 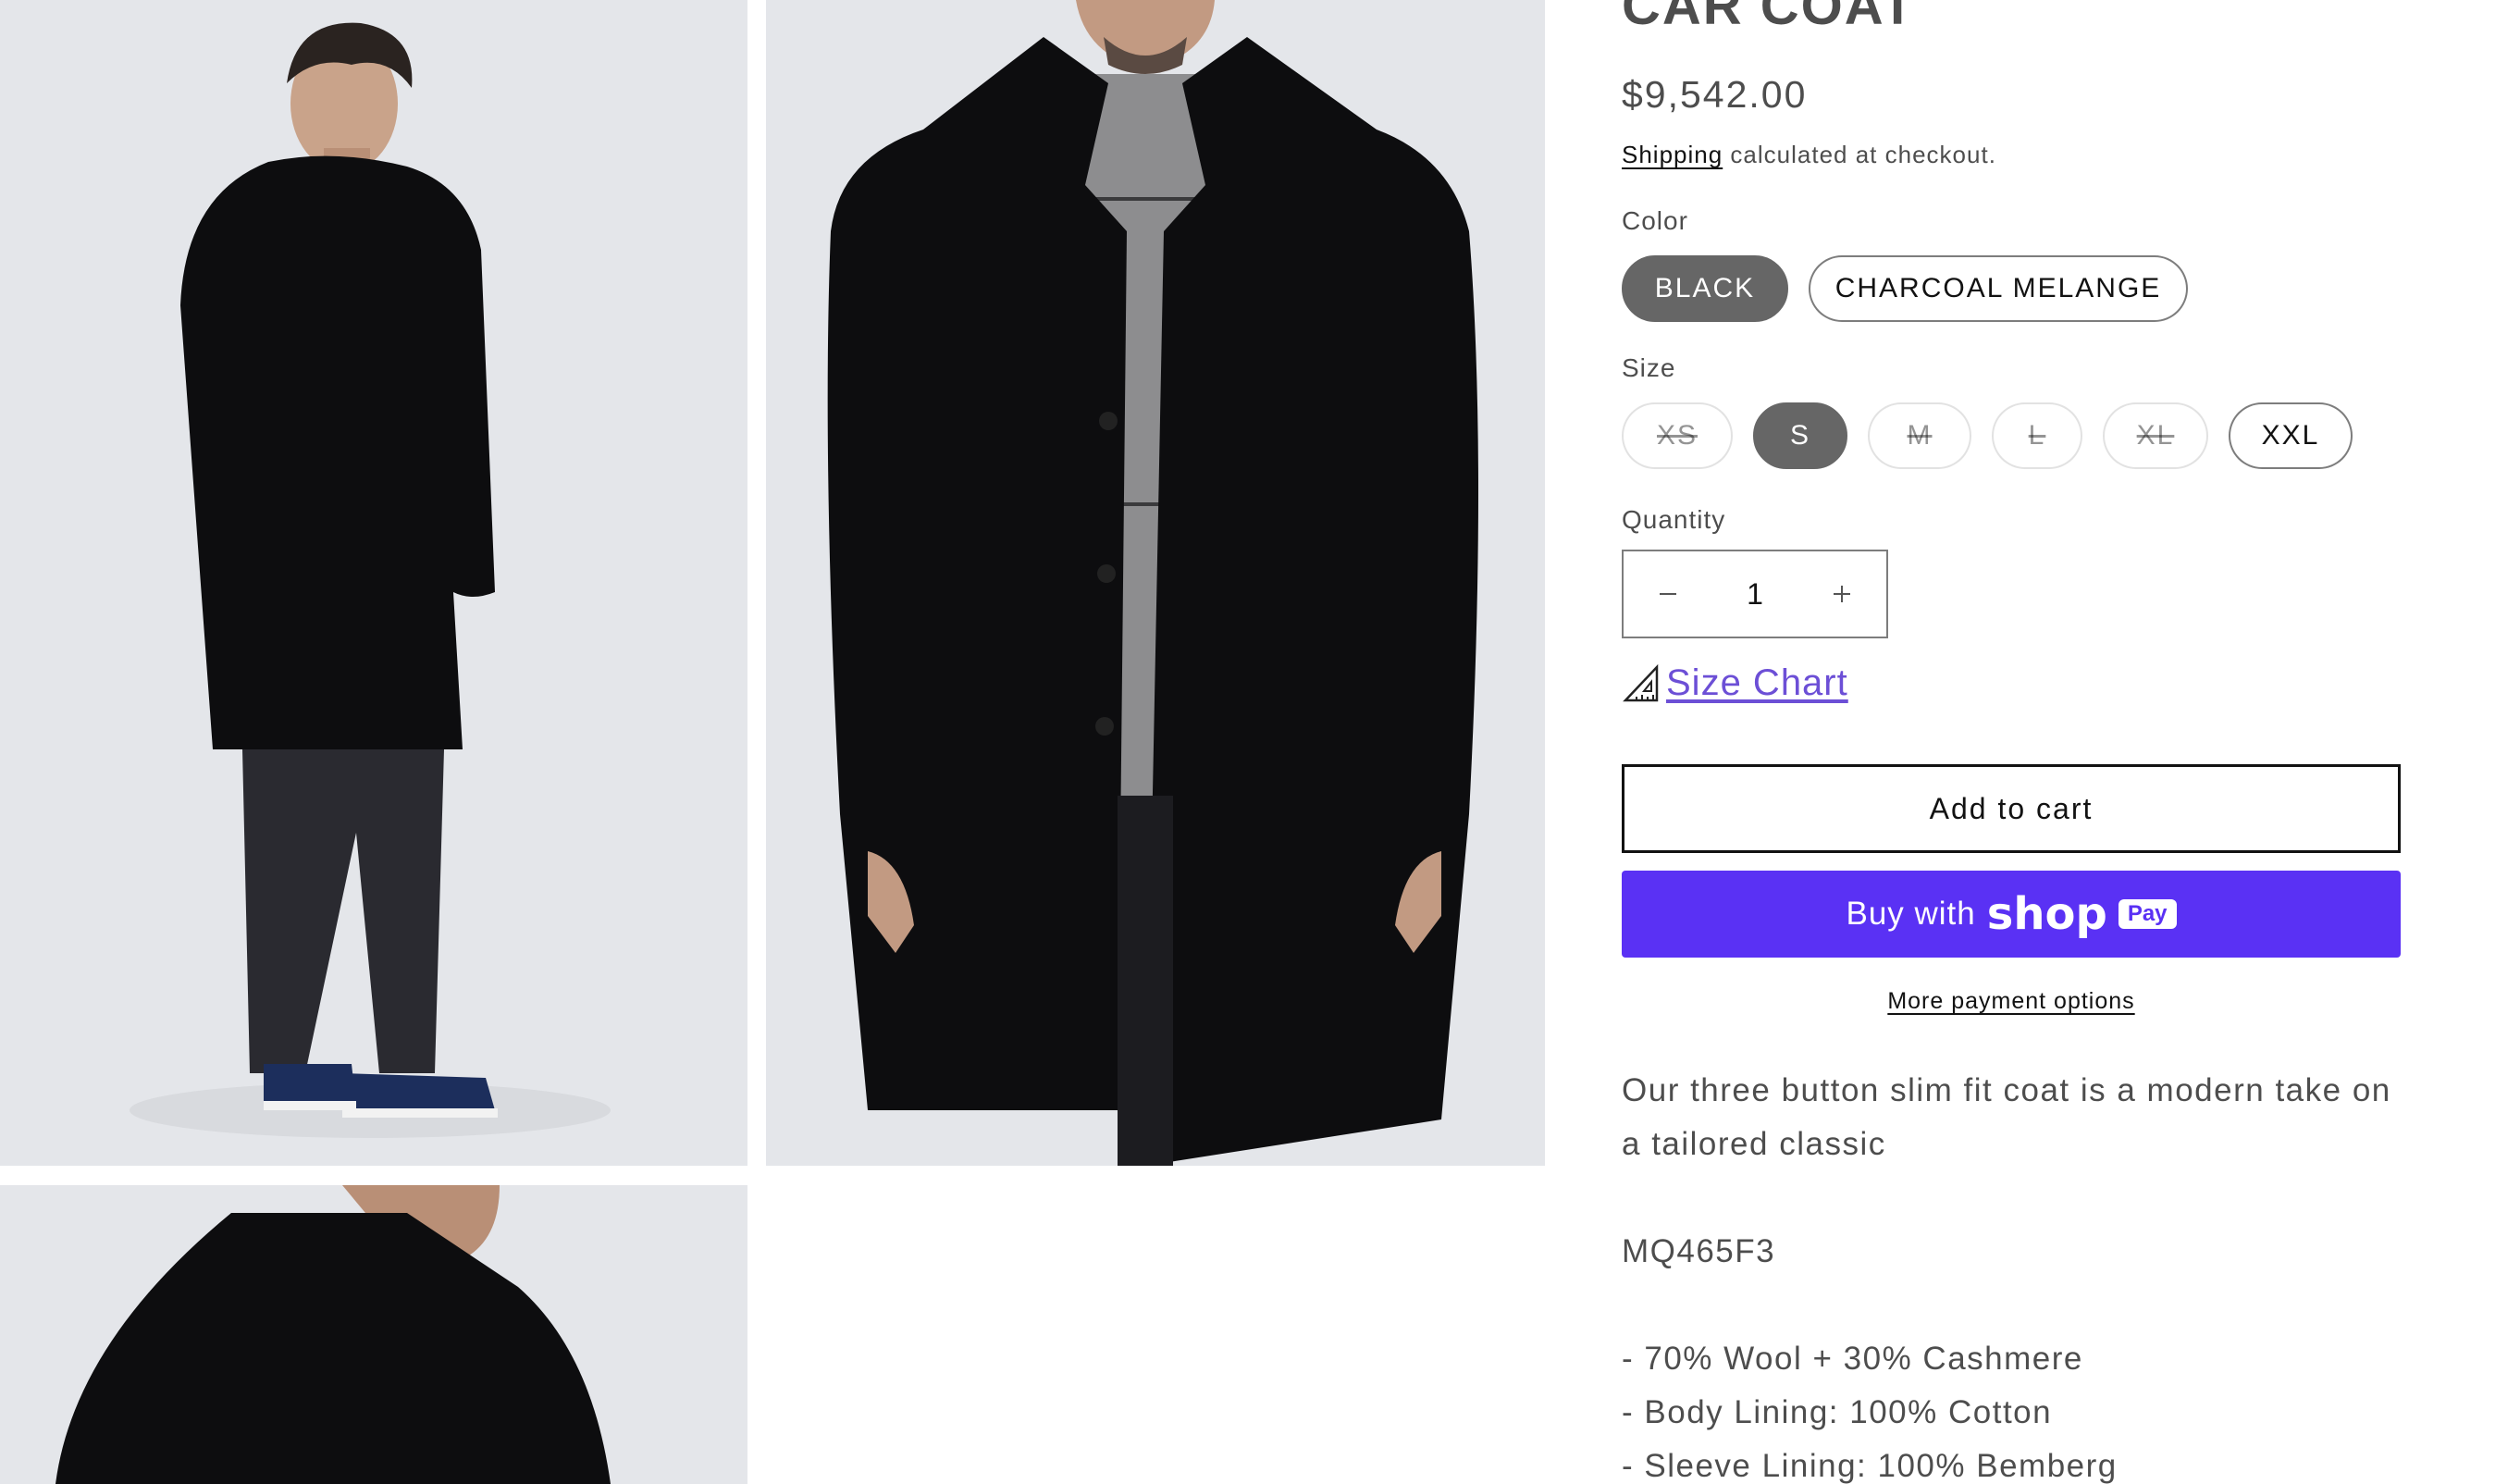 What do you see at coordinates (1677, 436) in the screenshot?
I see `size-option-xs: XS` at bounding box center [1677, 436].